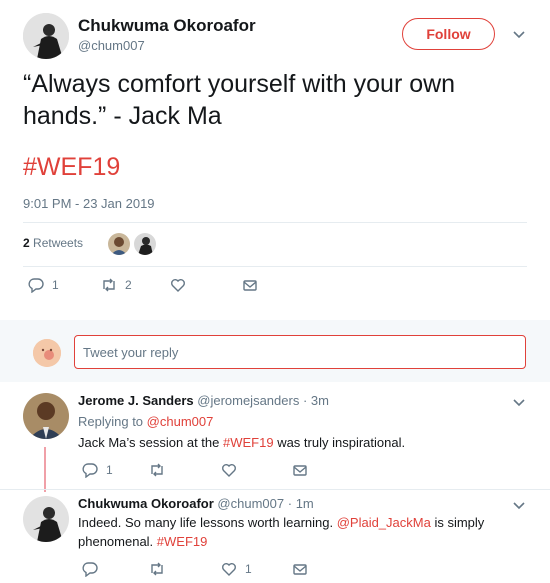 The width and height of the screenshot is (550, 583). What do you see at coordinates (300, 352) in the screenshot?
I see `reply-input: Tweet your reply` at bounding box center [300, 352].